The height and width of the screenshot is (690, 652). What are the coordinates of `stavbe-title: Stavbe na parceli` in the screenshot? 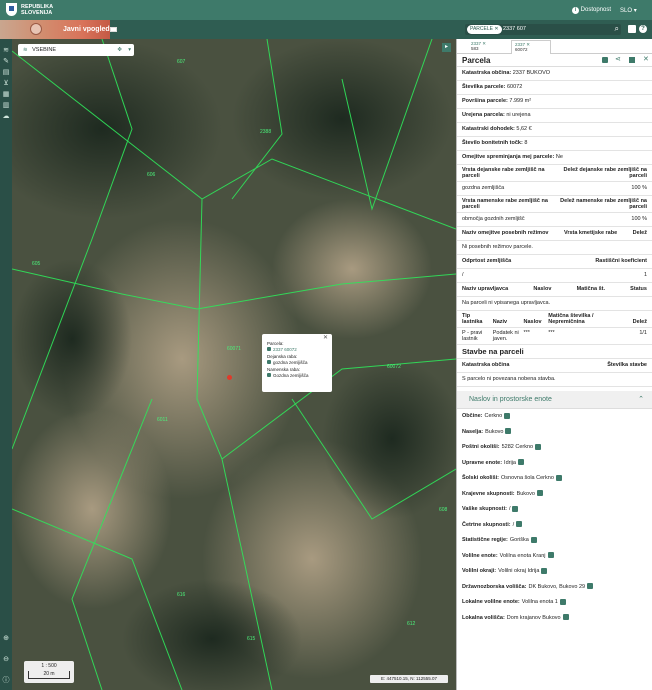 It's located at (554, 352).